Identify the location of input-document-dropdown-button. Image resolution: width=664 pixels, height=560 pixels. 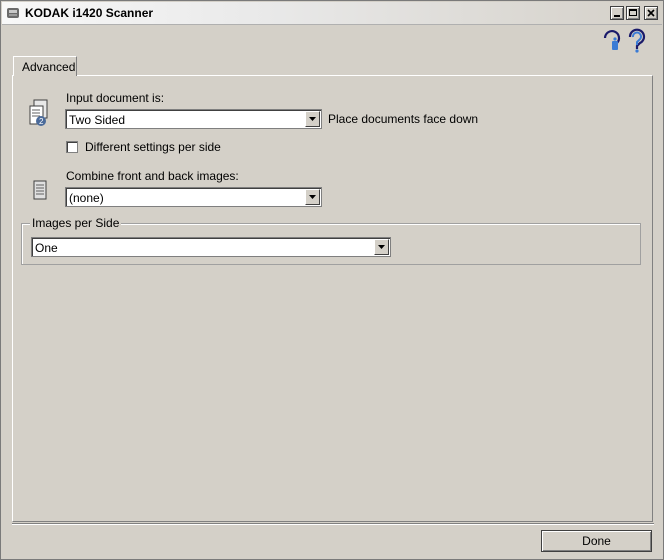
(312, 119).